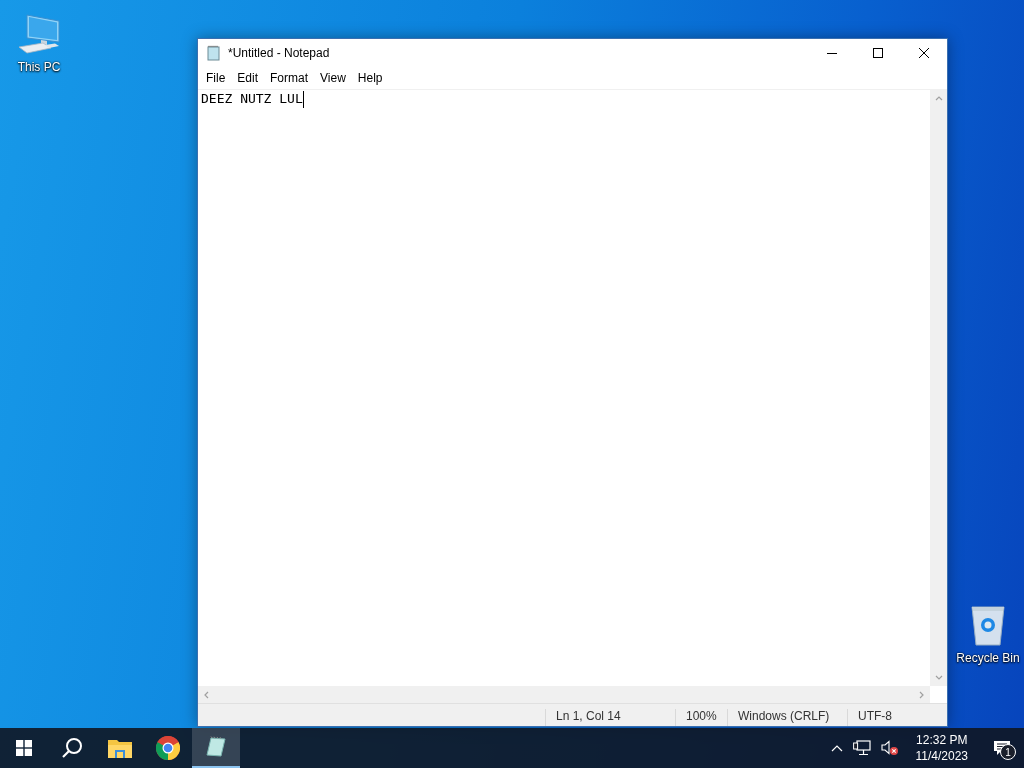  What do you see at coordinates (836, 748) in the screenshot?
I see `chevron-up-icon` at bounding box center [836, 748].